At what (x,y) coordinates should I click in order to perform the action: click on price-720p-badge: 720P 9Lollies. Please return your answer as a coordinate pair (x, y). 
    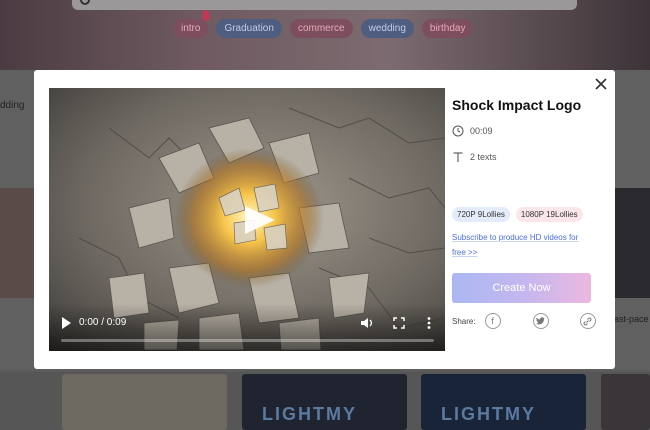
    Looking at the image, I should click on (481, 214).